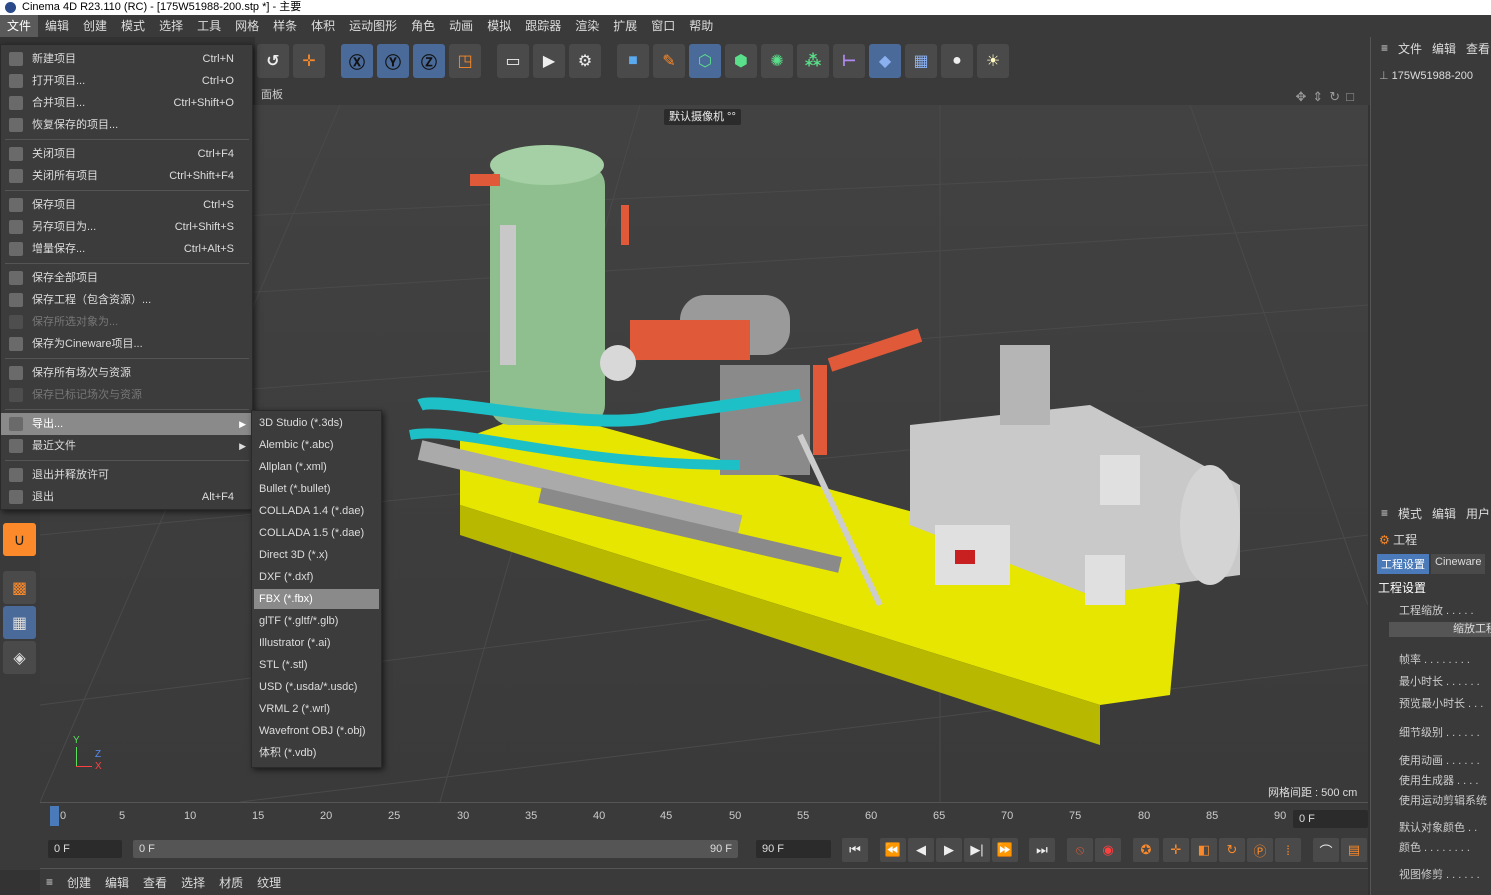  I want to click on goto-start-icon: ⏮, so click(855, 850).